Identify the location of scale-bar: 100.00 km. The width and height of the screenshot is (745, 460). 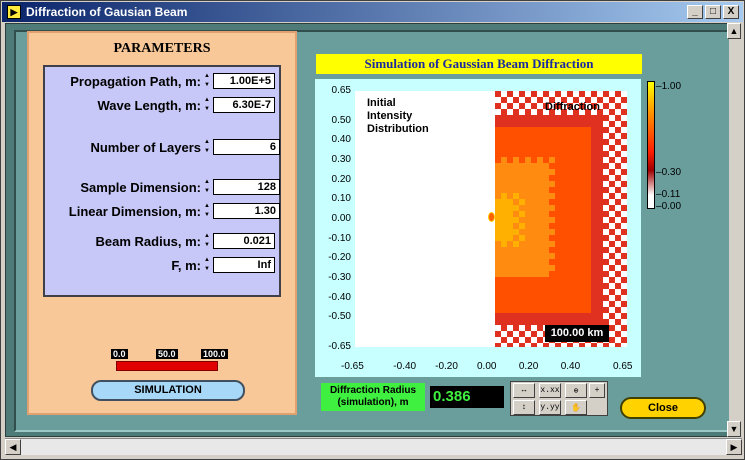
(577, 333).